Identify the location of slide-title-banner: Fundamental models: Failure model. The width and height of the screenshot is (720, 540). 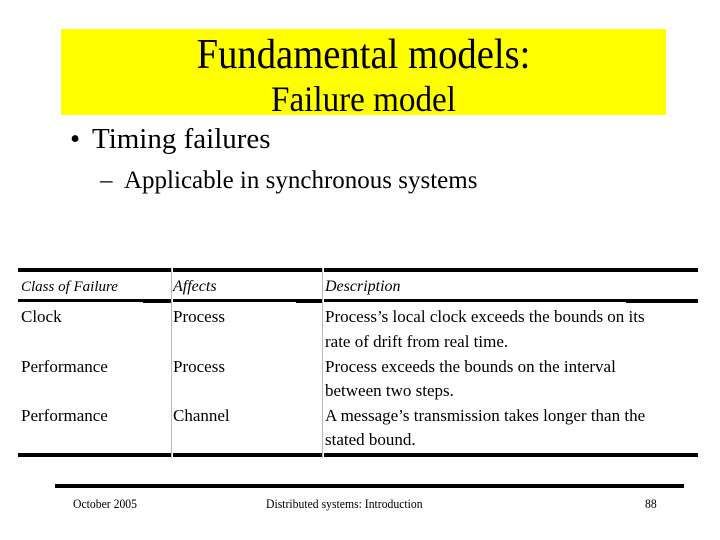
(363, 74).